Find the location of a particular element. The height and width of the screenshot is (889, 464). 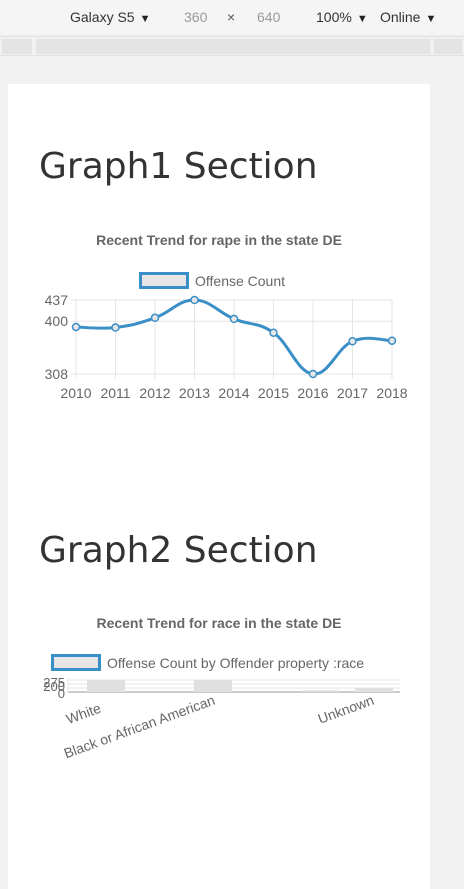

x-tick-label: 2012 is located at coordinates (154, 393).